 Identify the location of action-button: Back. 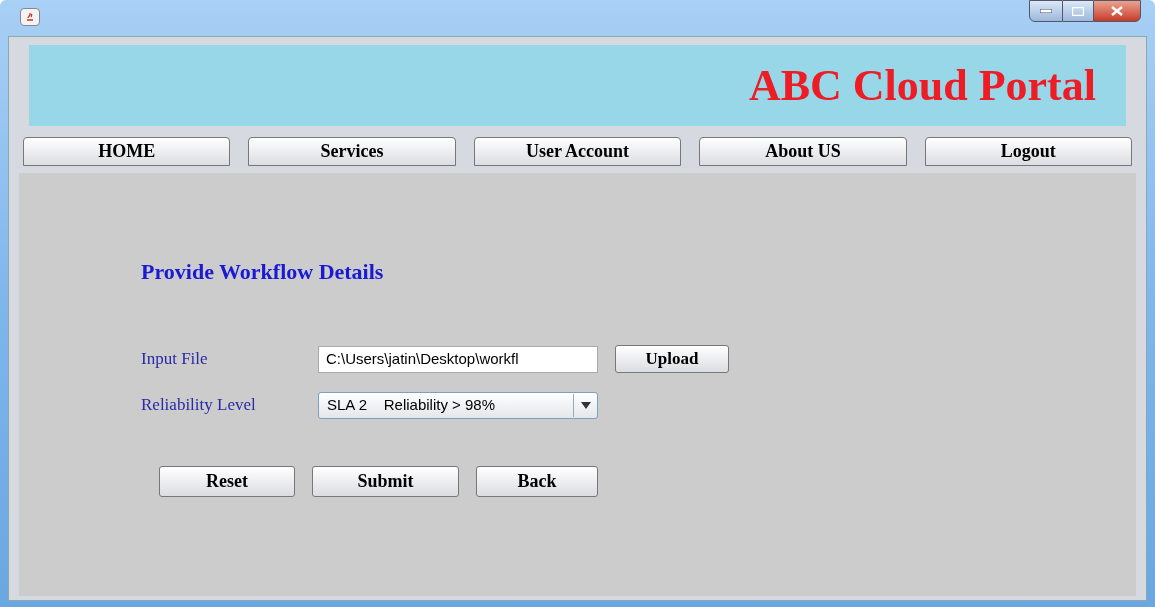
(537, 481).